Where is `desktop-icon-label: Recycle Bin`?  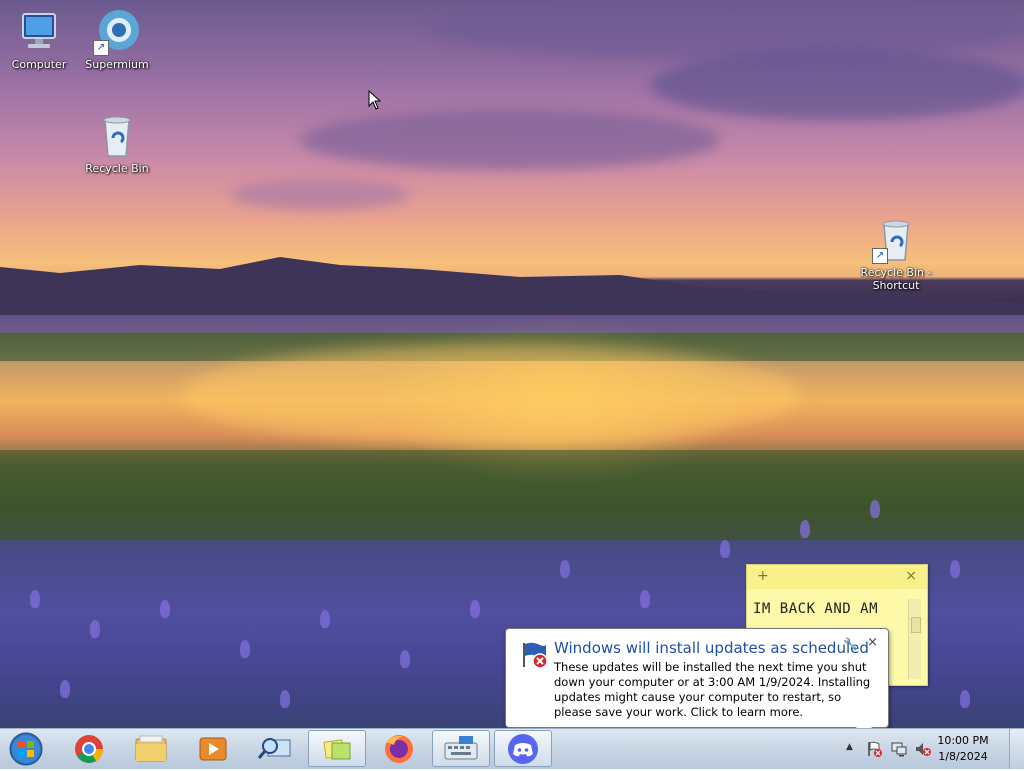
desktop-icon-label: Recycle Bin is located at coordinates (117, 168).